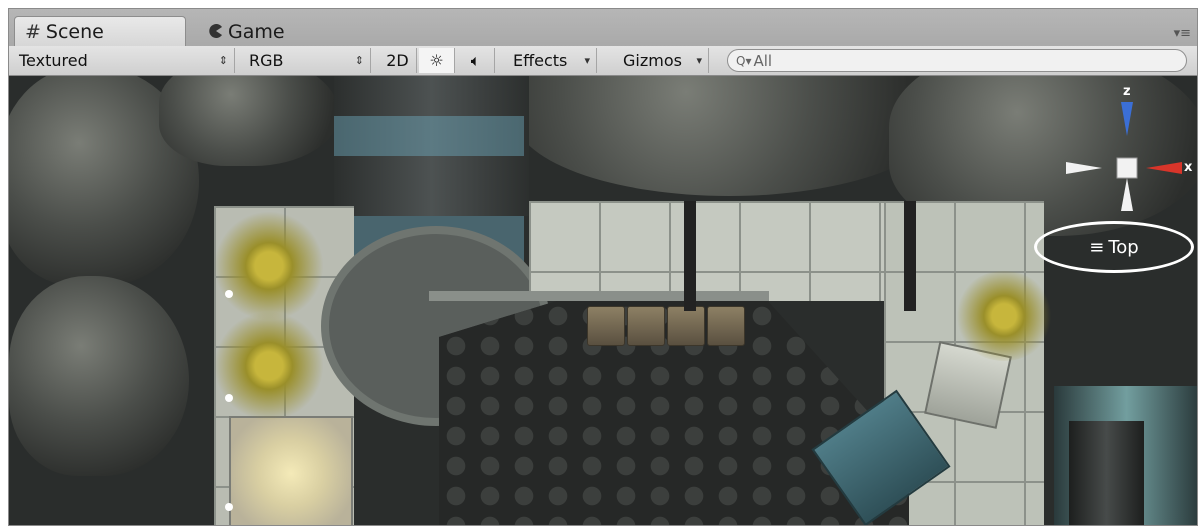 The image size is (1201, 529). Describe the element at coordinates (216, 32) in the screenshot. I see `pacman-icon` at that location.